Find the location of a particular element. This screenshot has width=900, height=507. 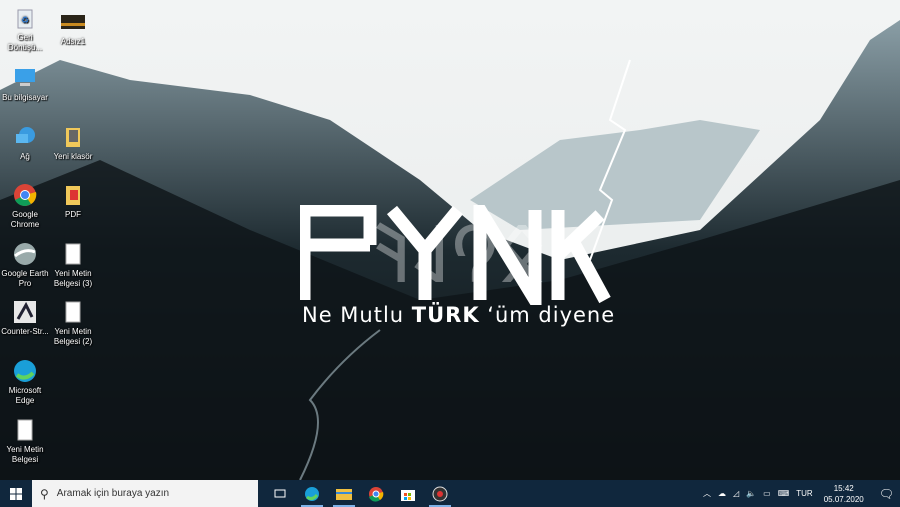

taskbar-media-app is located at coordinates (440, 493).